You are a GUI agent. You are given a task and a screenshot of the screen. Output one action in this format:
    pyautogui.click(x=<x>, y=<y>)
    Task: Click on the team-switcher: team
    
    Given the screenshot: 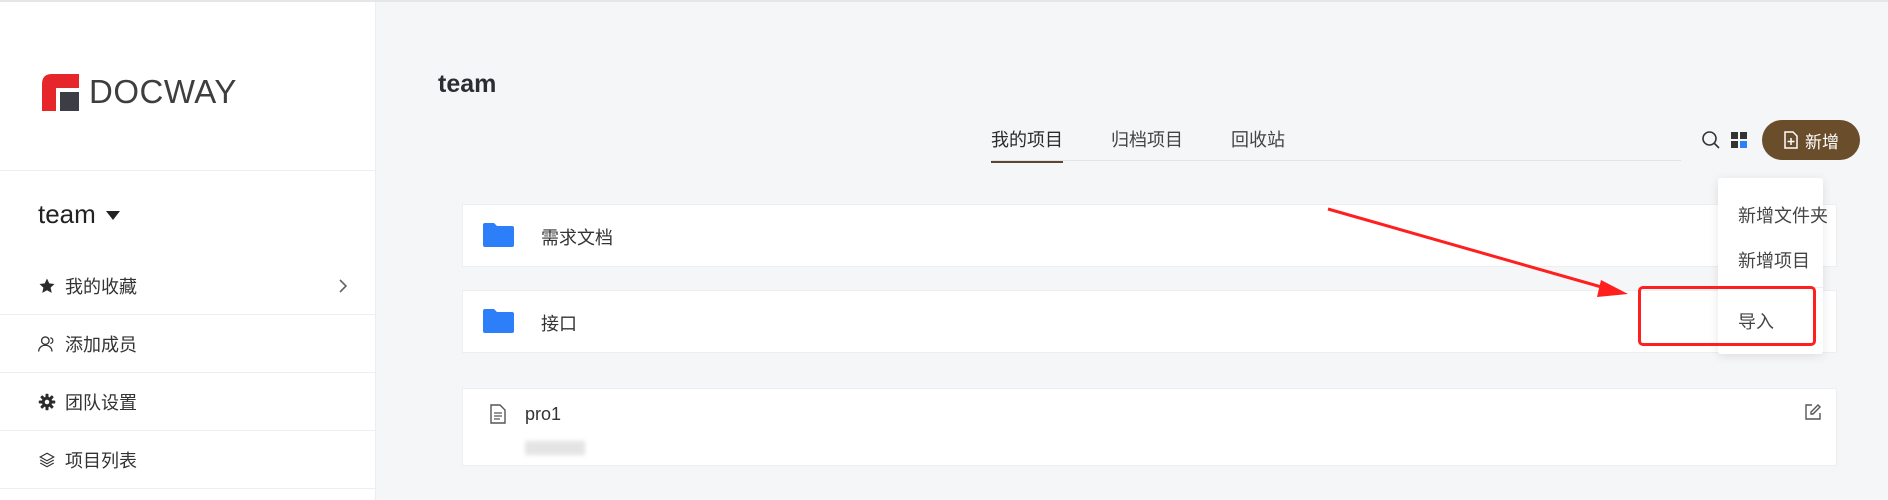 What is the action you would take?
    pyautogui.click(x=79, y=214)
    